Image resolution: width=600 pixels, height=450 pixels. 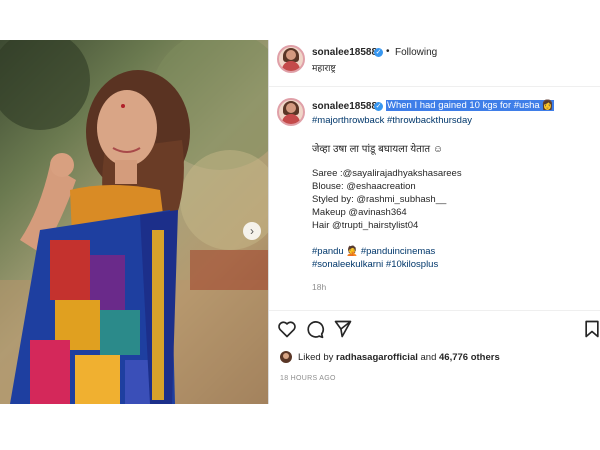 I want to click on post-header: sonalee18588 ✓ • Following महाराष्ट्र, so click(x=434, y=63).